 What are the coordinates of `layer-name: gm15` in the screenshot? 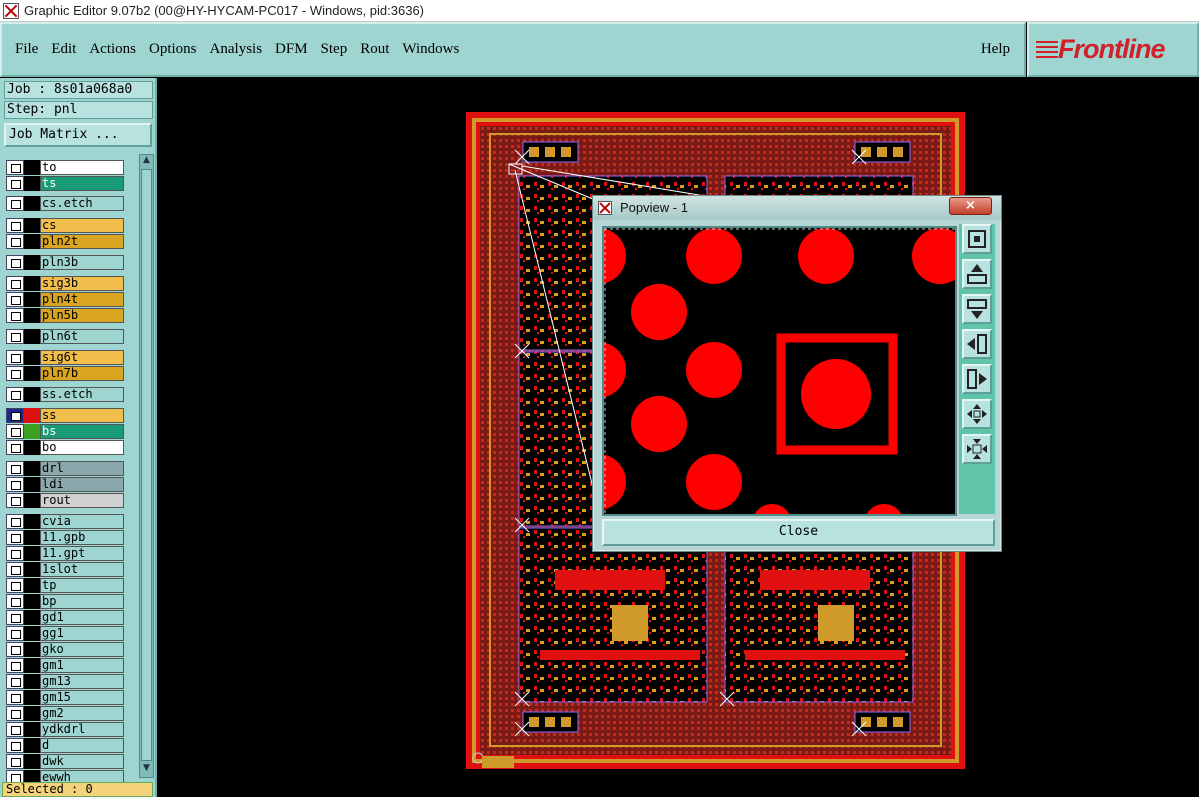 It's located at (82, 697).